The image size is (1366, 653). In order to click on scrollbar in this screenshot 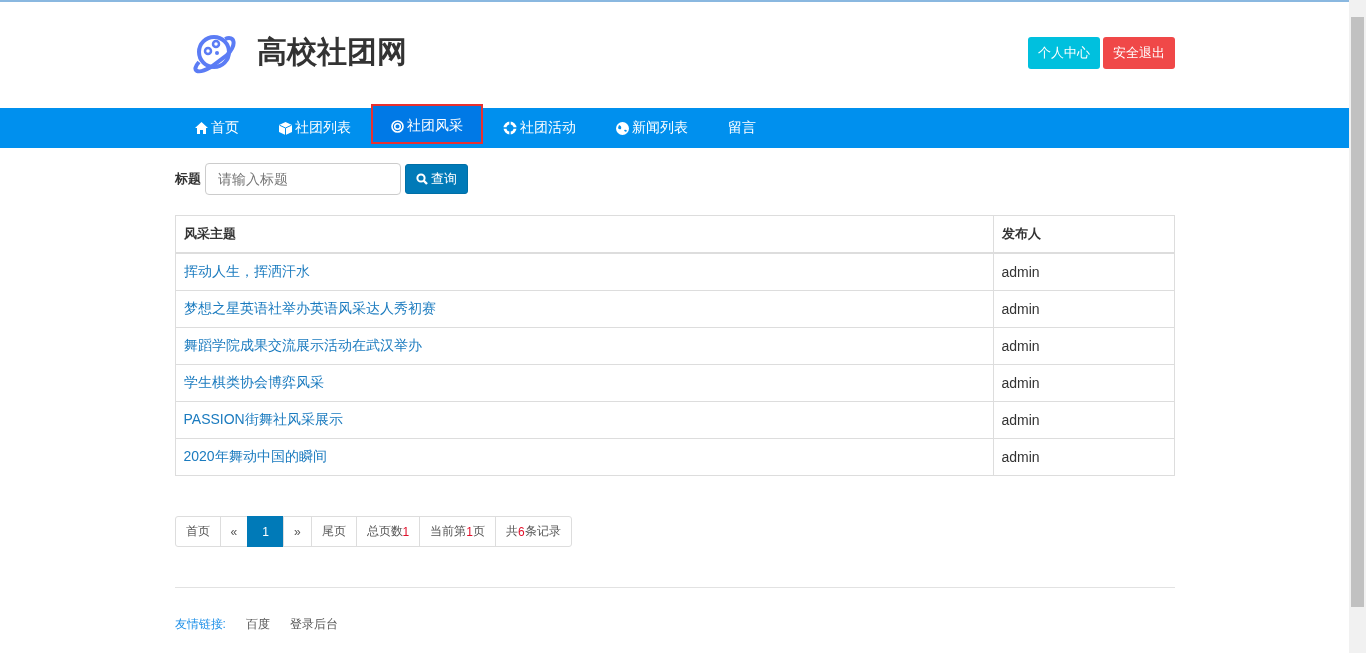, I will do `click(1357, 326)`.